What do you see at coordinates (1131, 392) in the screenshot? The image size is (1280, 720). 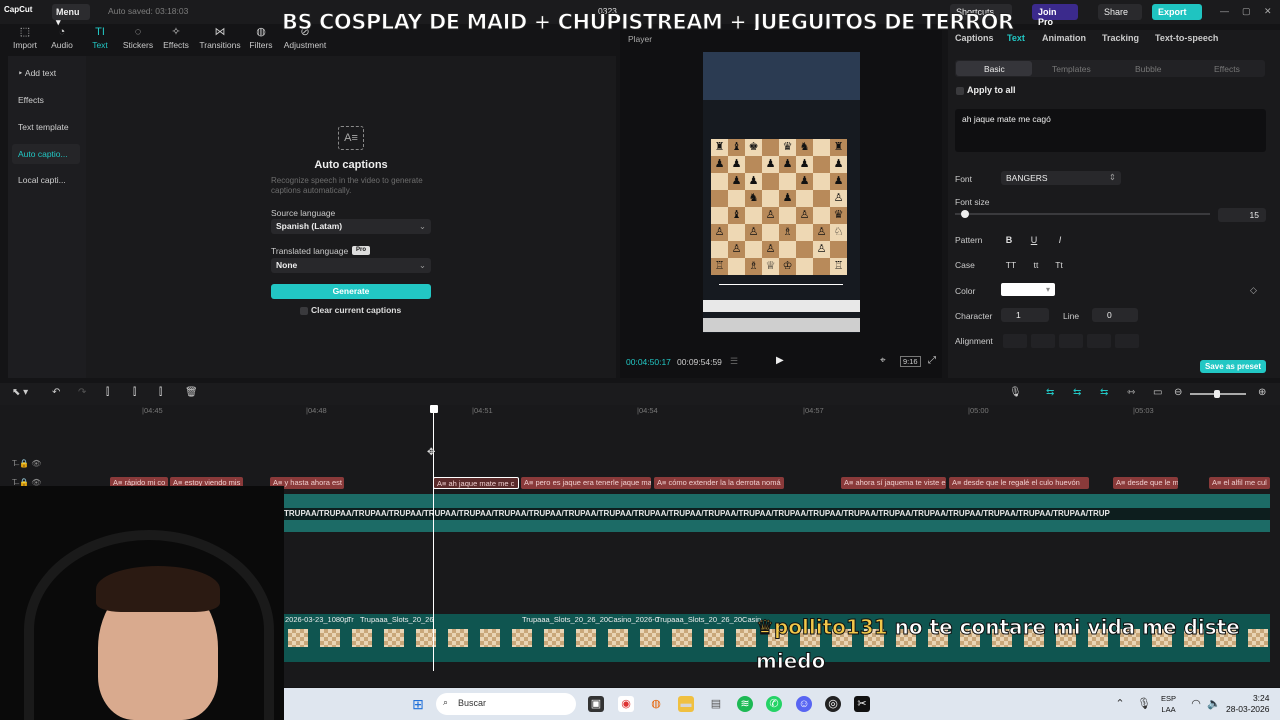 I see `split-screen-icon: ⇿` at bounding box center [1131, 392].